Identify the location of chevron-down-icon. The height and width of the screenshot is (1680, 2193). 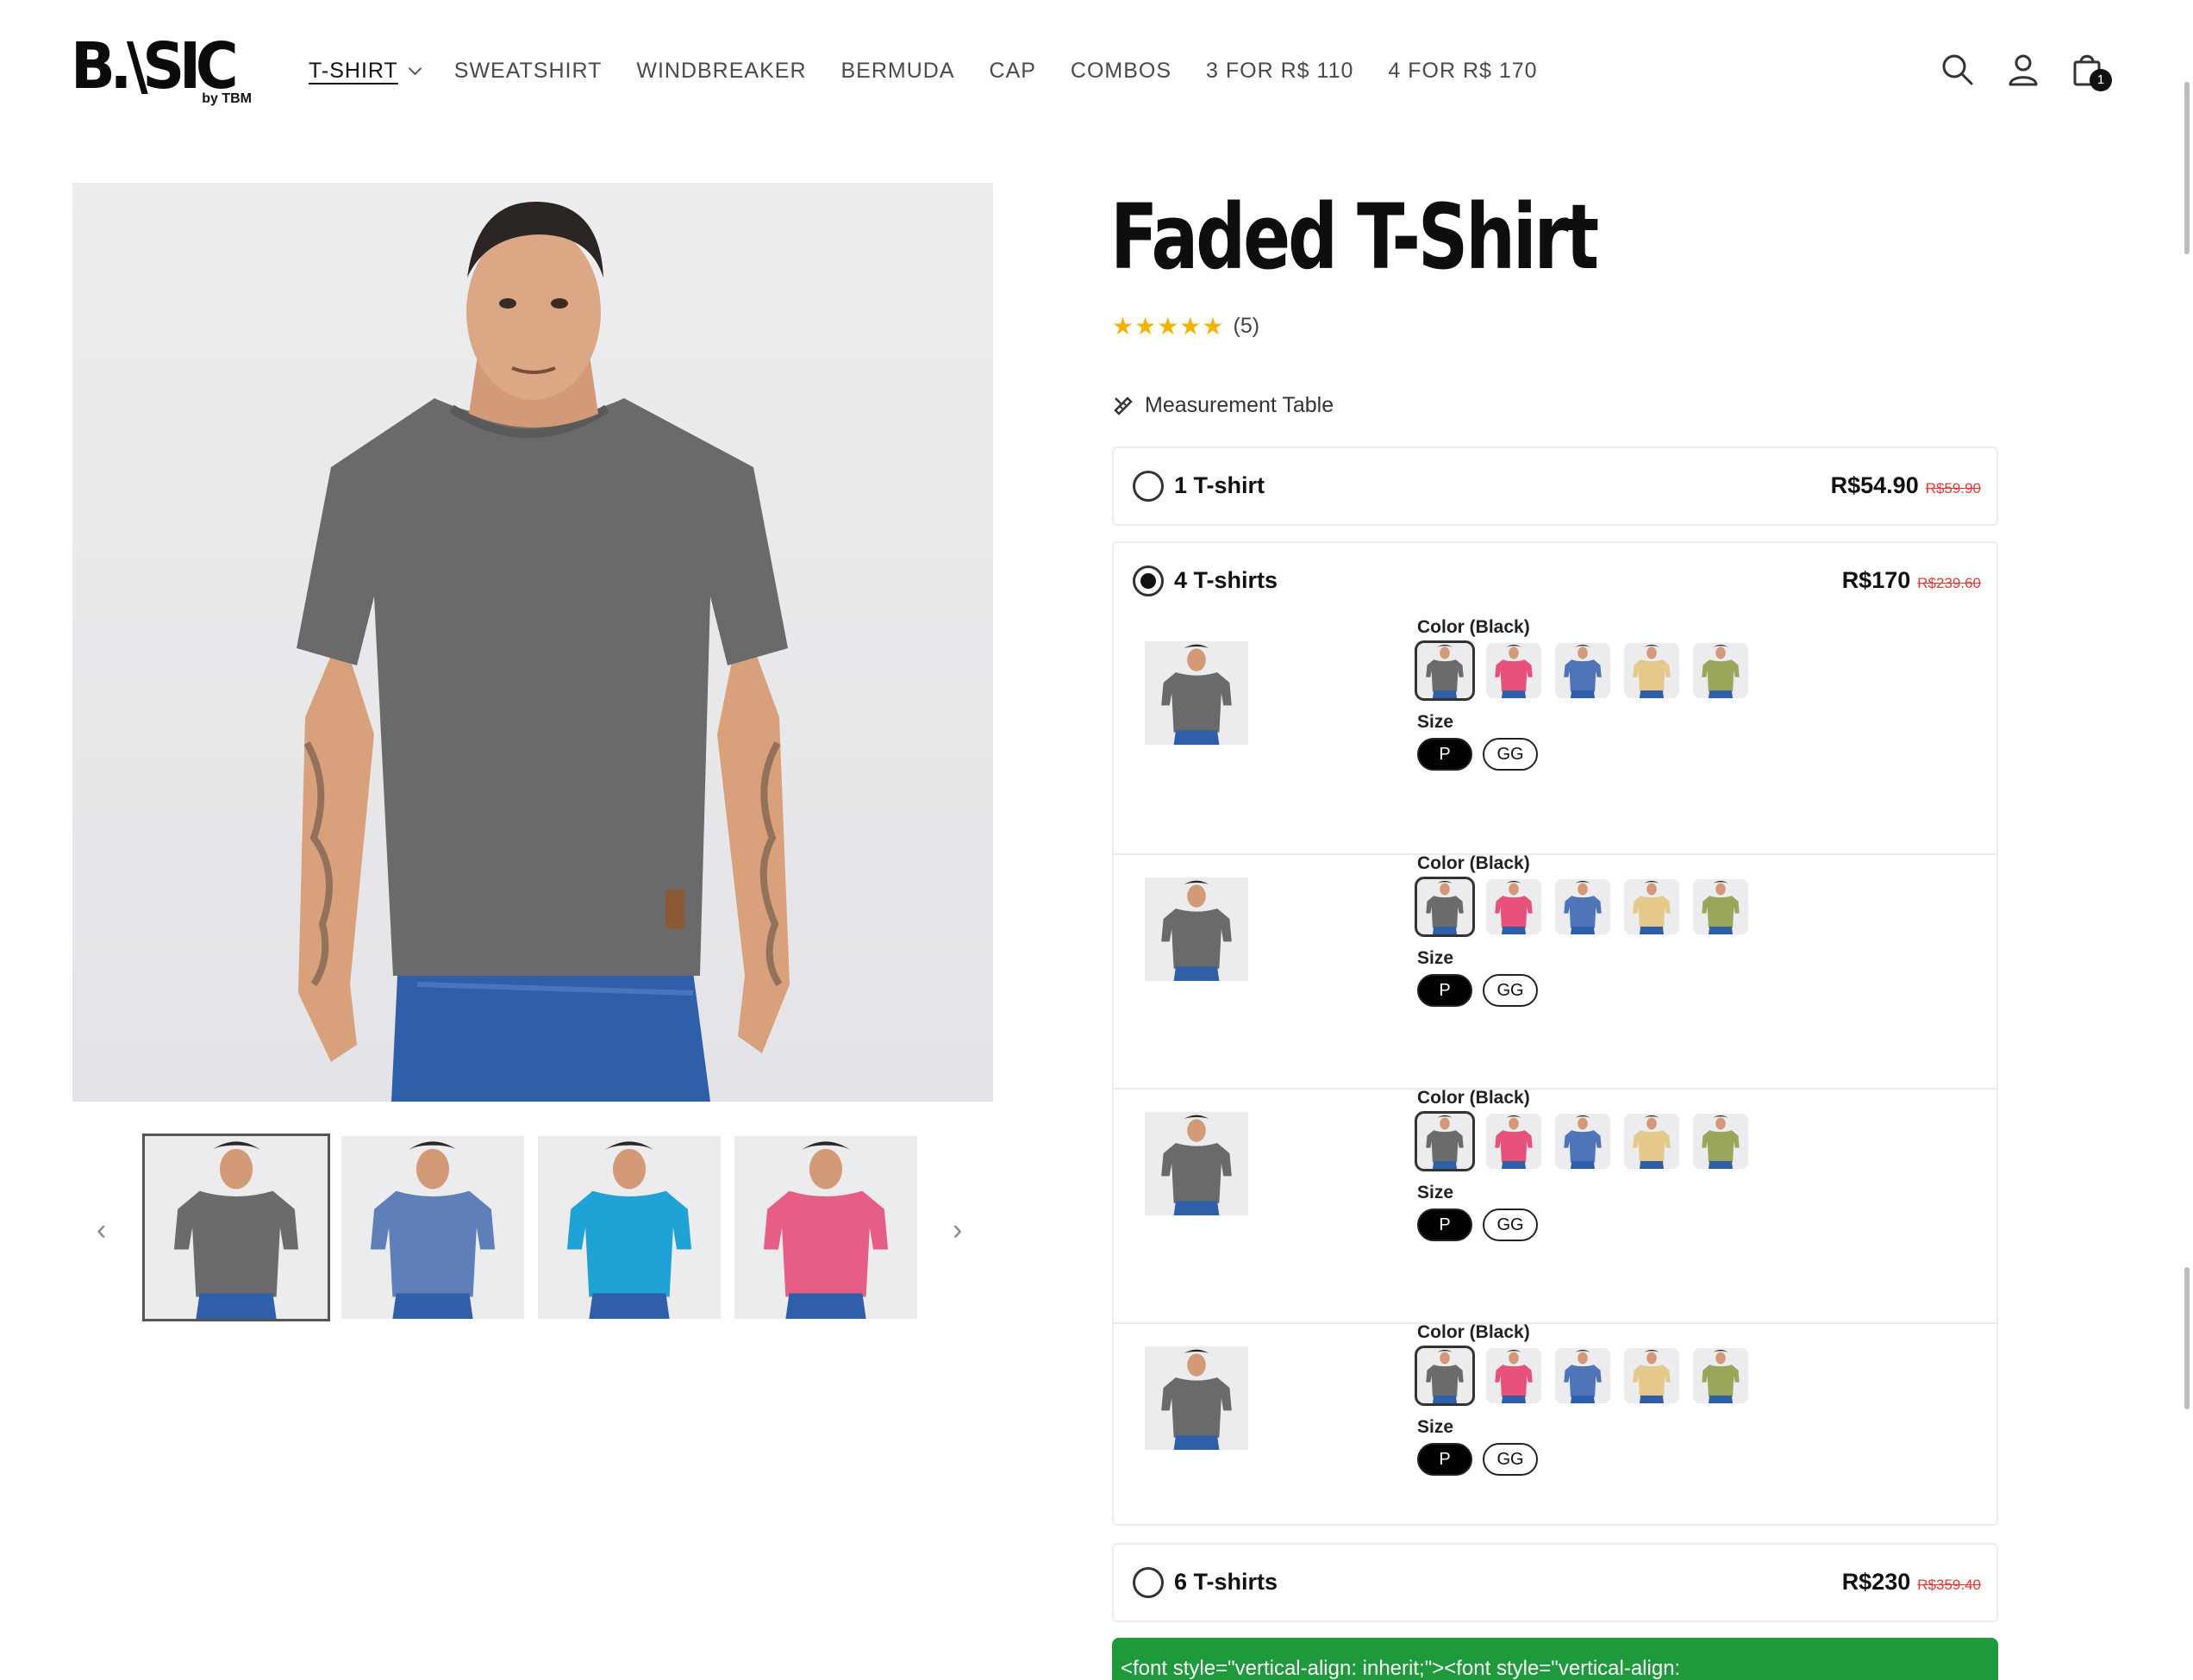
(415, 68).